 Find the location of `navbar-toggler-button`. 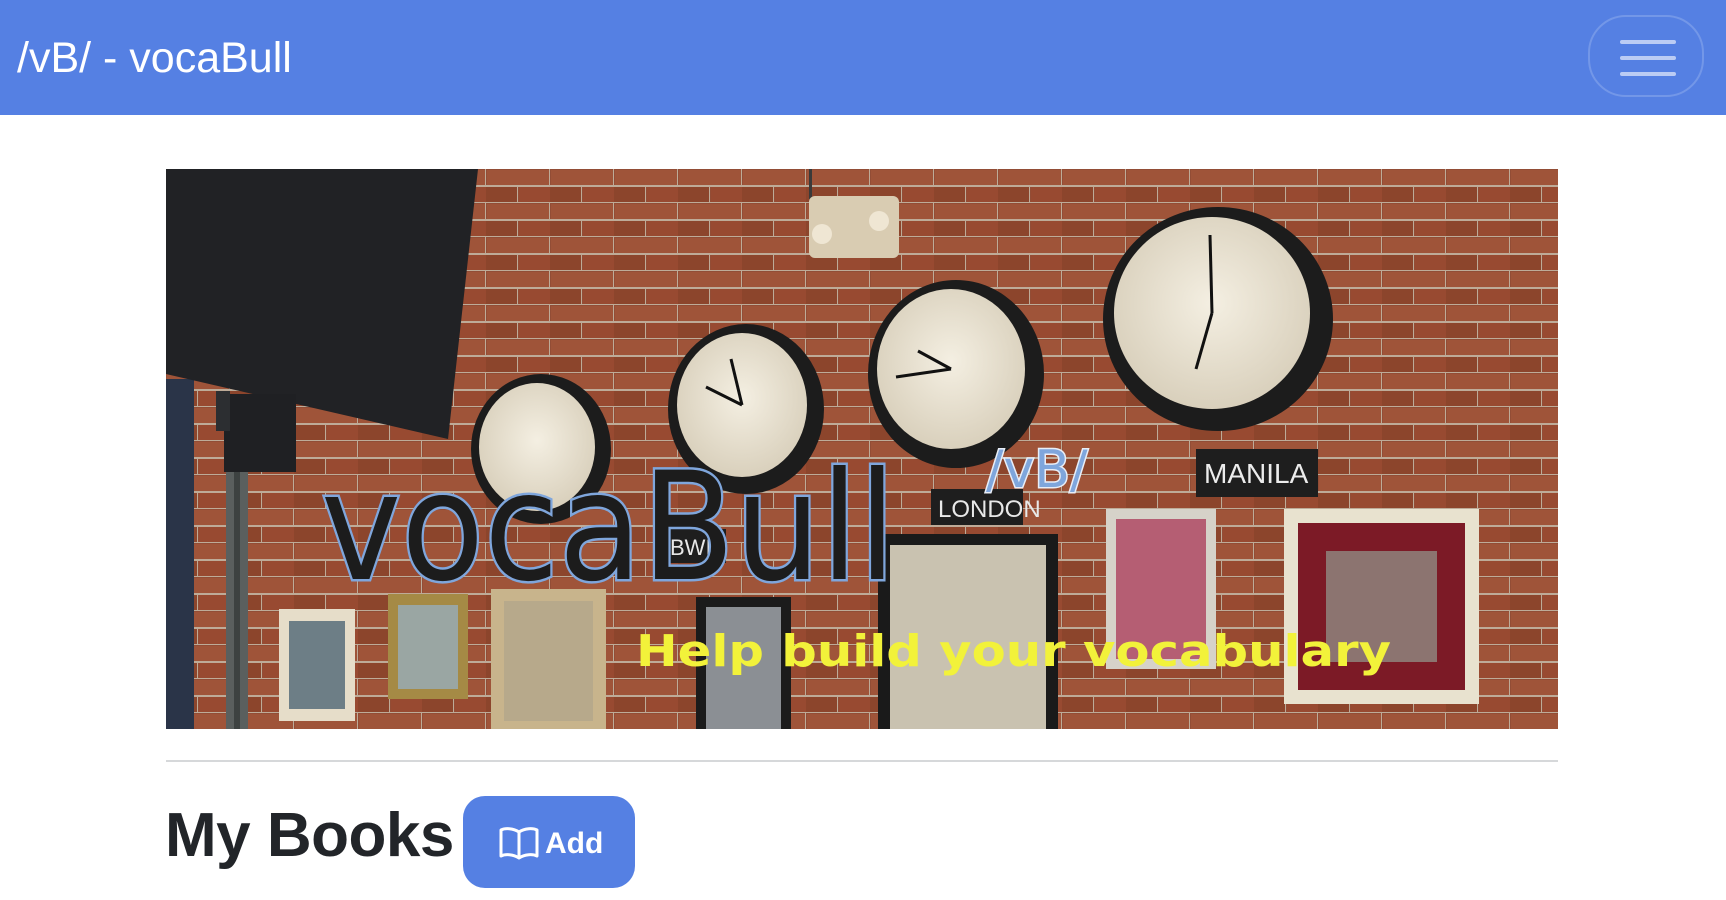

navbar-toggler-button is located at coordinates (1646, 56).